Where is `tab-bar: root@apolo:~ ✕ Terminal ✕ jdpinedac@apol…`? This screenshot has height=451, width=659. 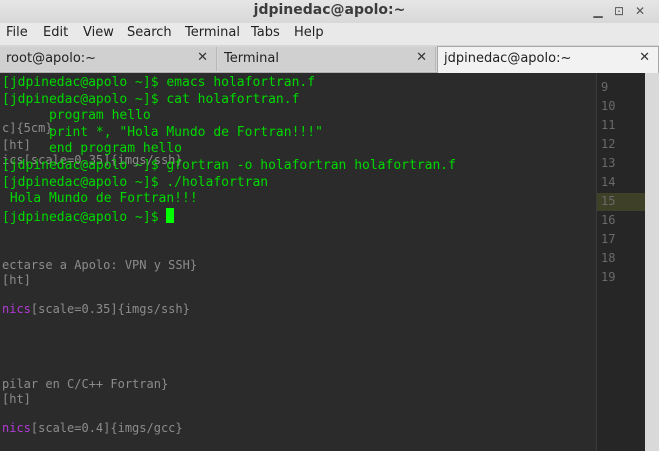 tab-bar: root@apolo:~ ✕ Terminal ✕ jdpinedac@apol… is located at coordinates (329, 59).